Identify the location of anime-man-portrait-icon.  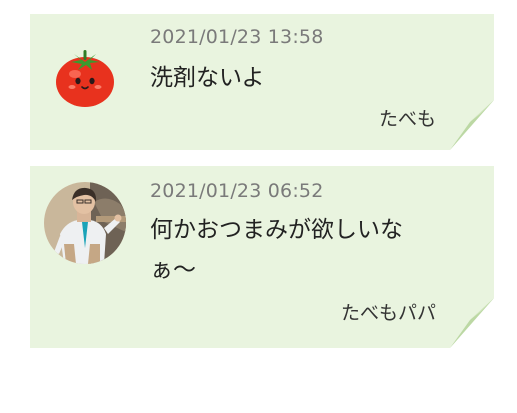
(85, 223).